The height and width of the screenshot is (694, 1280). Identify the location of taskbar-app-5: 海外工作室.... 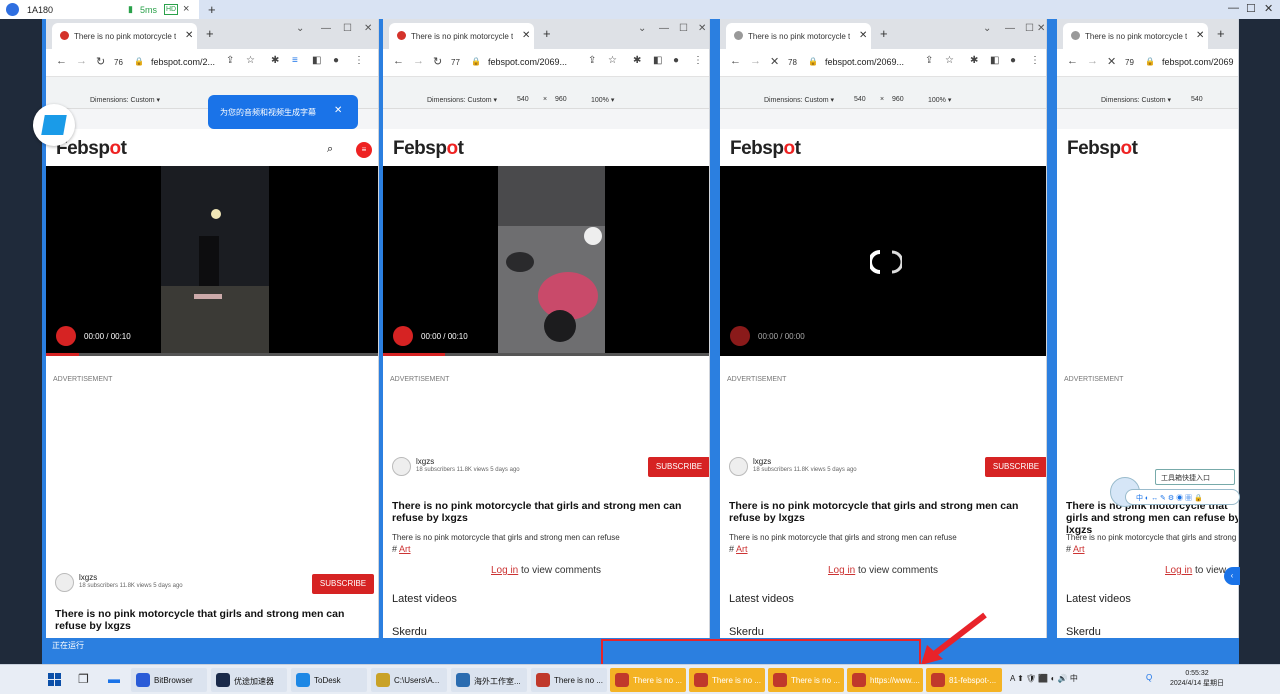
(489, 680).